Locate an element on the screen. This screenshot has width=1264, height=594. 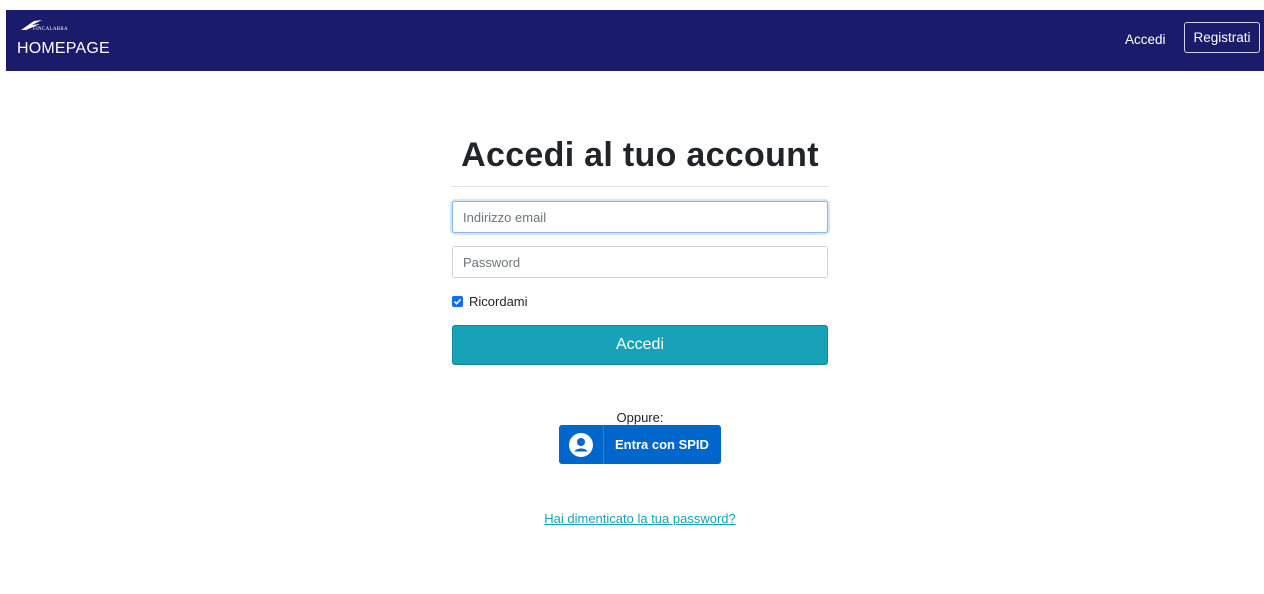
register-button: Registrati is located at coordinates (1222, 37).